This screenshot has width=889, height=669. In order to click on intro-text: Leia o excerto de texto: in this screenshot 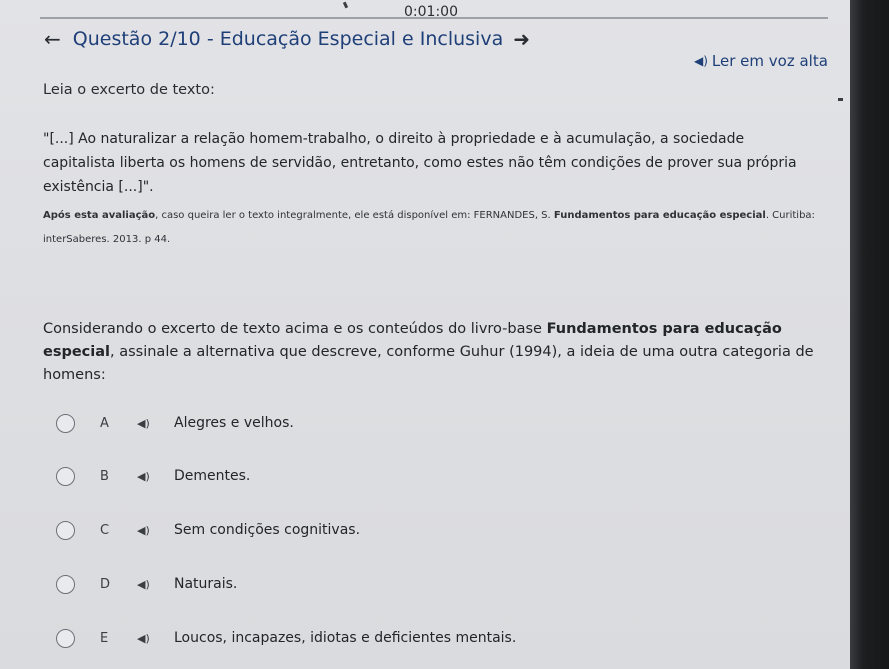, I will do `click(129, 90)`.